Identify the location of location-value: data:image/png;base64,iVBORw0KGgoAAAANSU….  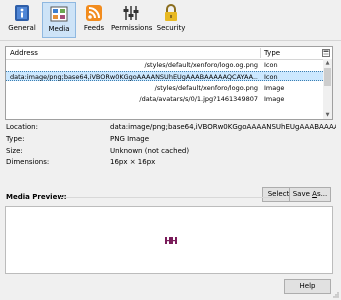
(223, 127).